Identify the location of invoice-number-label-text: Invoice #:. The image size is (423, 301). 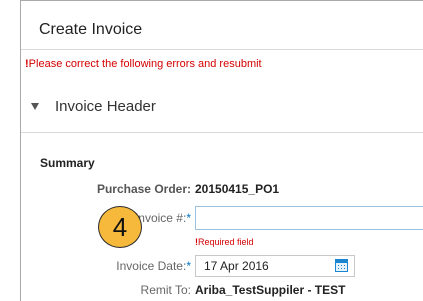
(160, 218).